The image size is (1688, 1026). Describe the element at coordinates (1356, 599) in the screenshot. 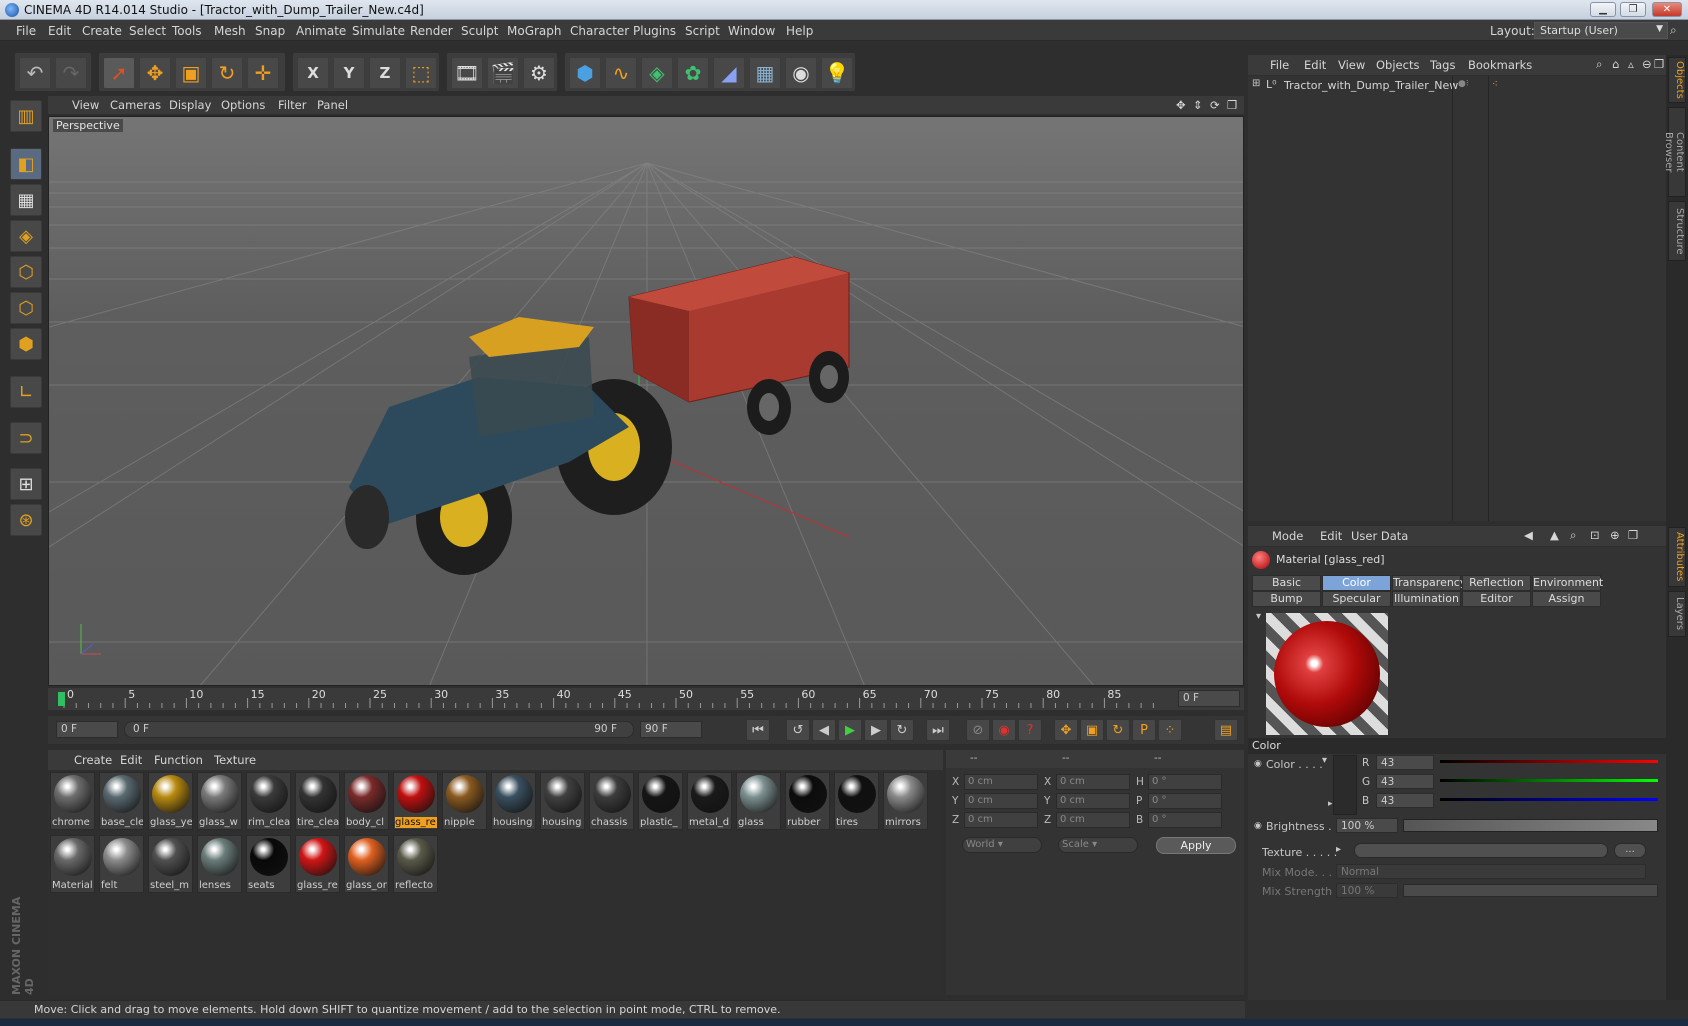

I see `attr-tab-specular: Specular` at that location.